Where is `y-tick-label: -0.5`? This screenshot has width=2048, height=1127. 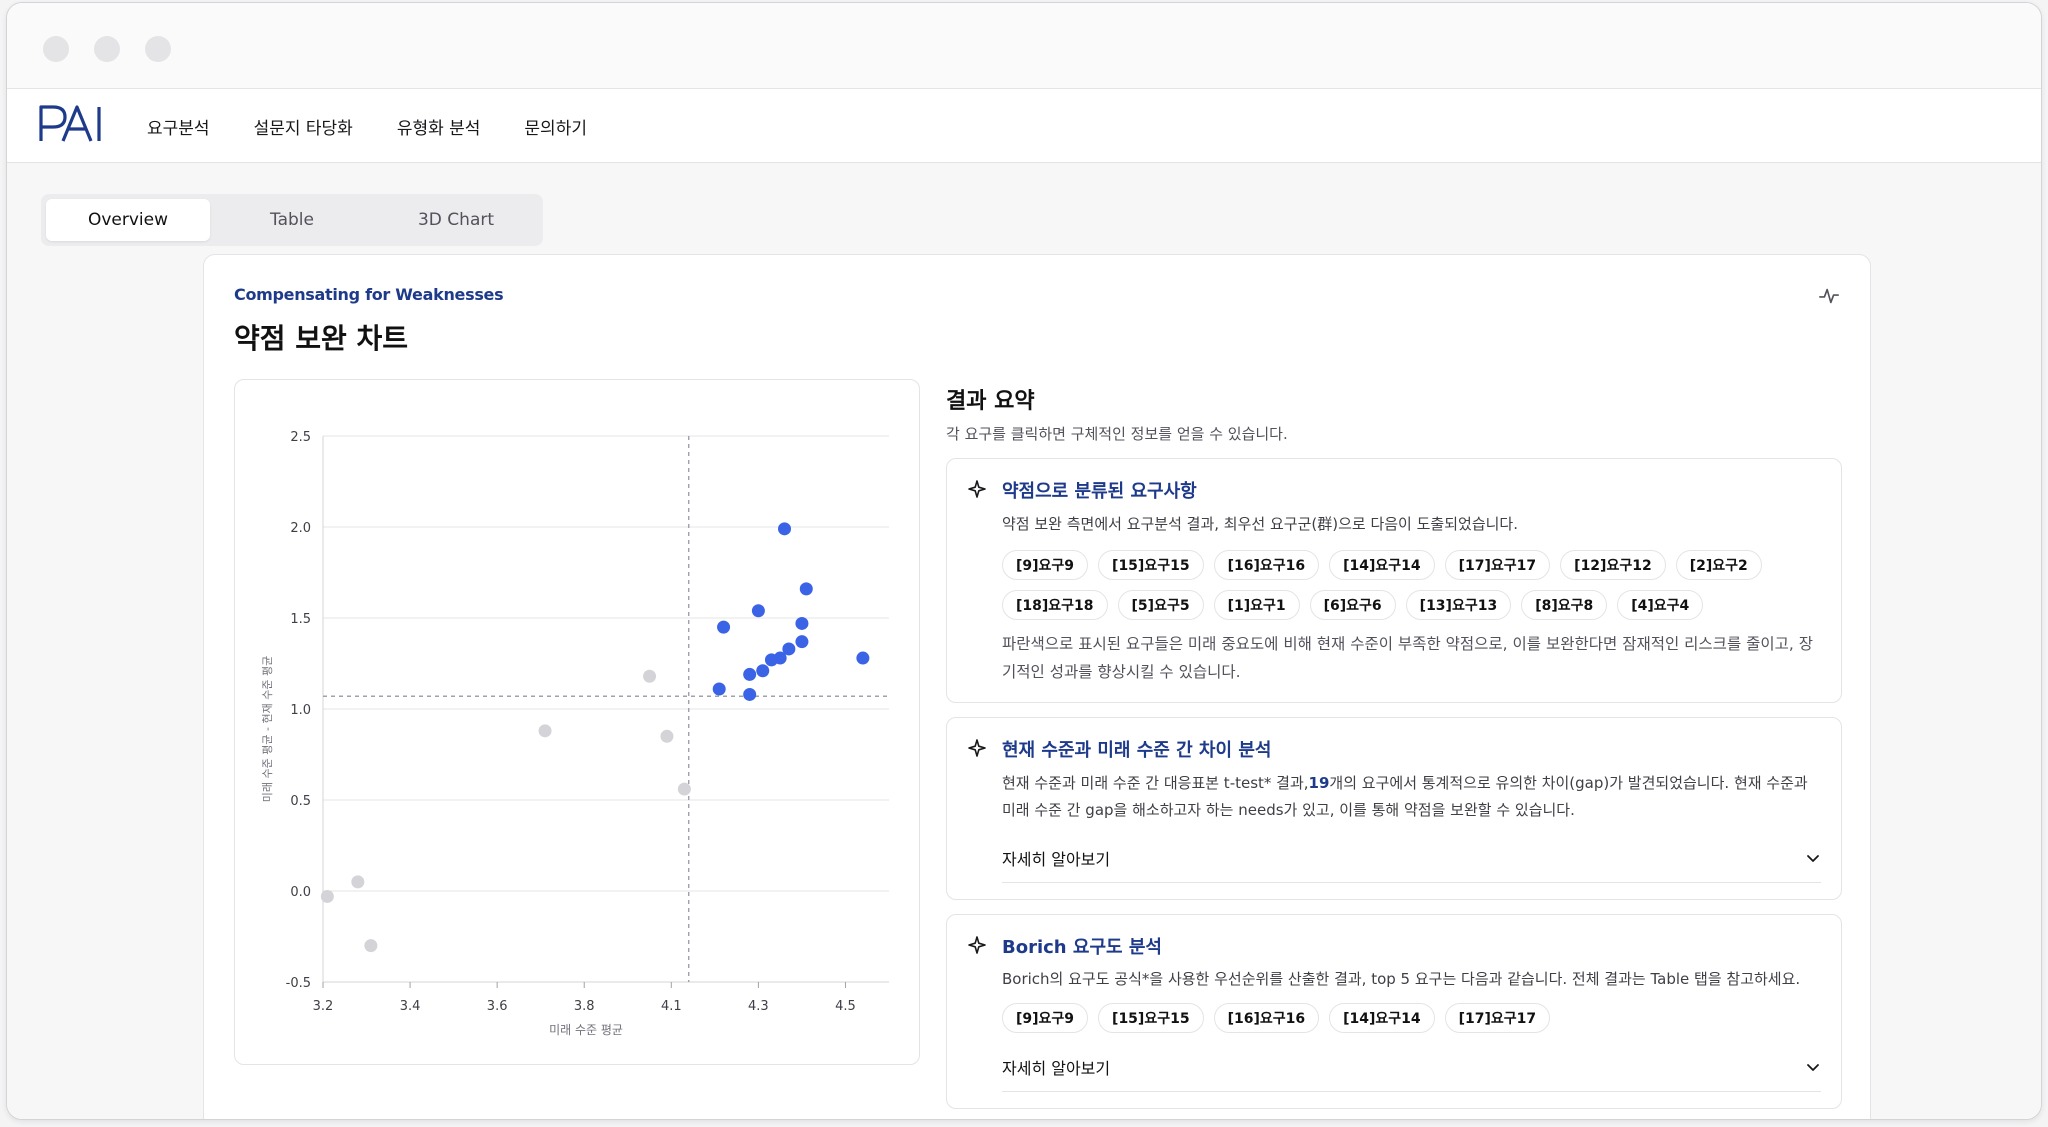 y-tick-label: -0.5 is located at coordinates (298, 983).